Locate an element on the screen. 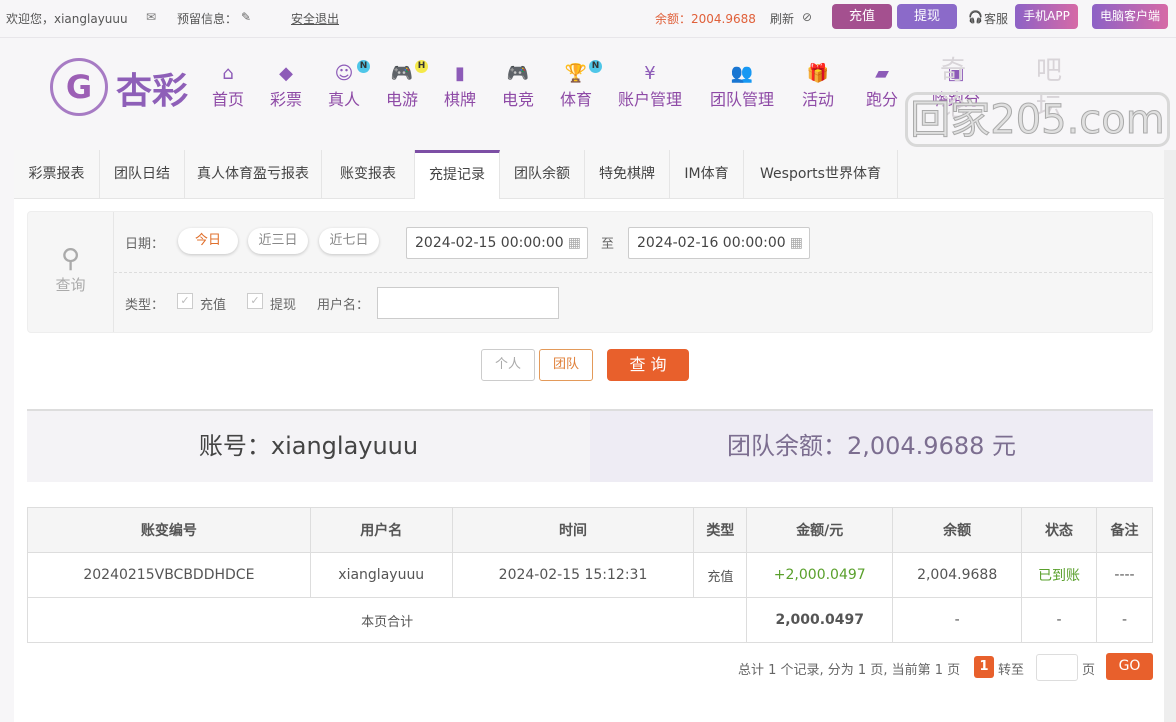 This screenshot has height=722, width=1176. tab: IM体育 is located at coordinates (707, 174).